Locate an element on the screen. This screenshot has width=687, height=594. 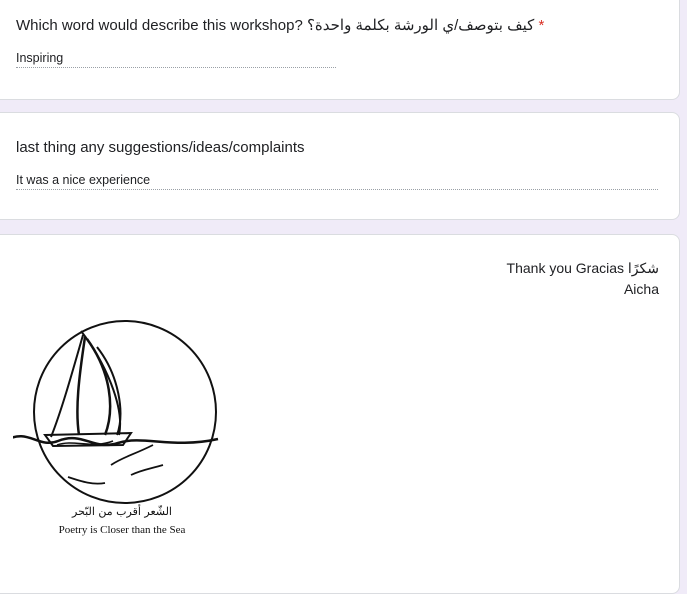
answer-field: It was a nice experience is located at coordinates (337, 181).